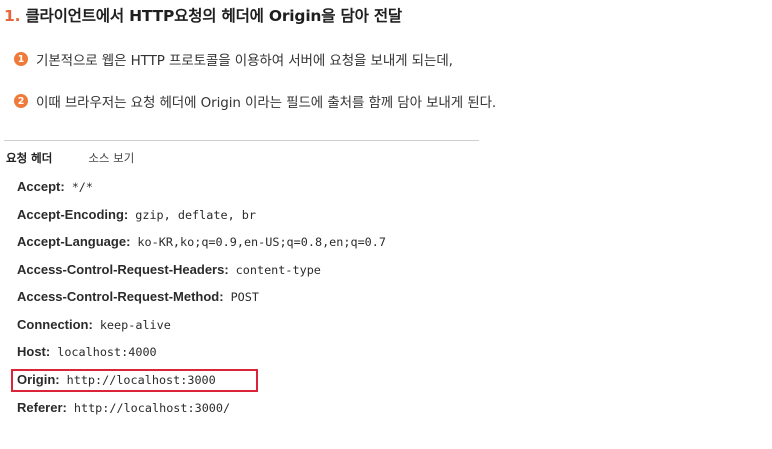 The height and width of the screenshot is (449, 772). What do you see at coordinates (213, 16) in the screenshot?
I see `section-title: 클라이언트에서 HTTP요청의 헤더에 Origin을 담아 전달` at bounding box center [213, 16].